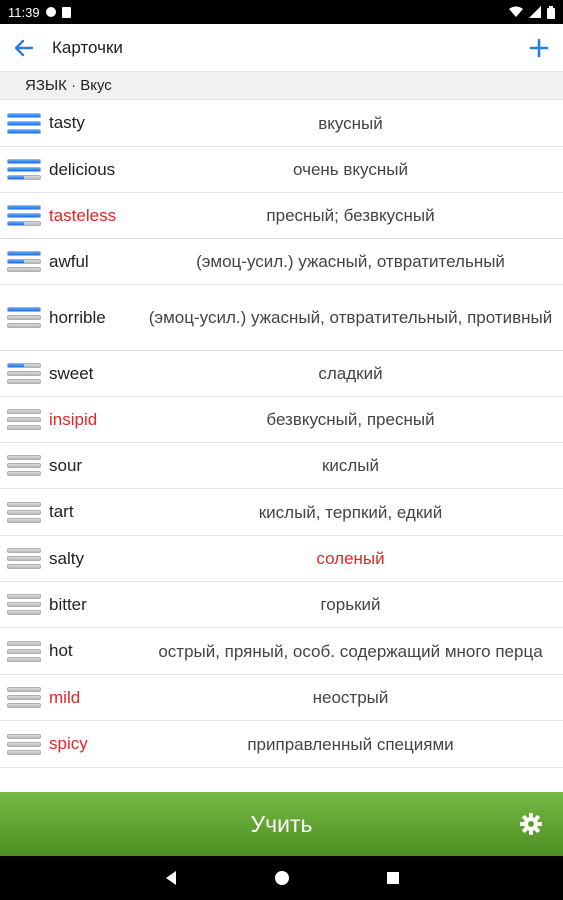 Image resolution: width=563 pixels, height=900 pixels. What do you see at coordinates (61, 650) in the screenshot?
I see `card-word: hot` at bounding box center [61, 650].